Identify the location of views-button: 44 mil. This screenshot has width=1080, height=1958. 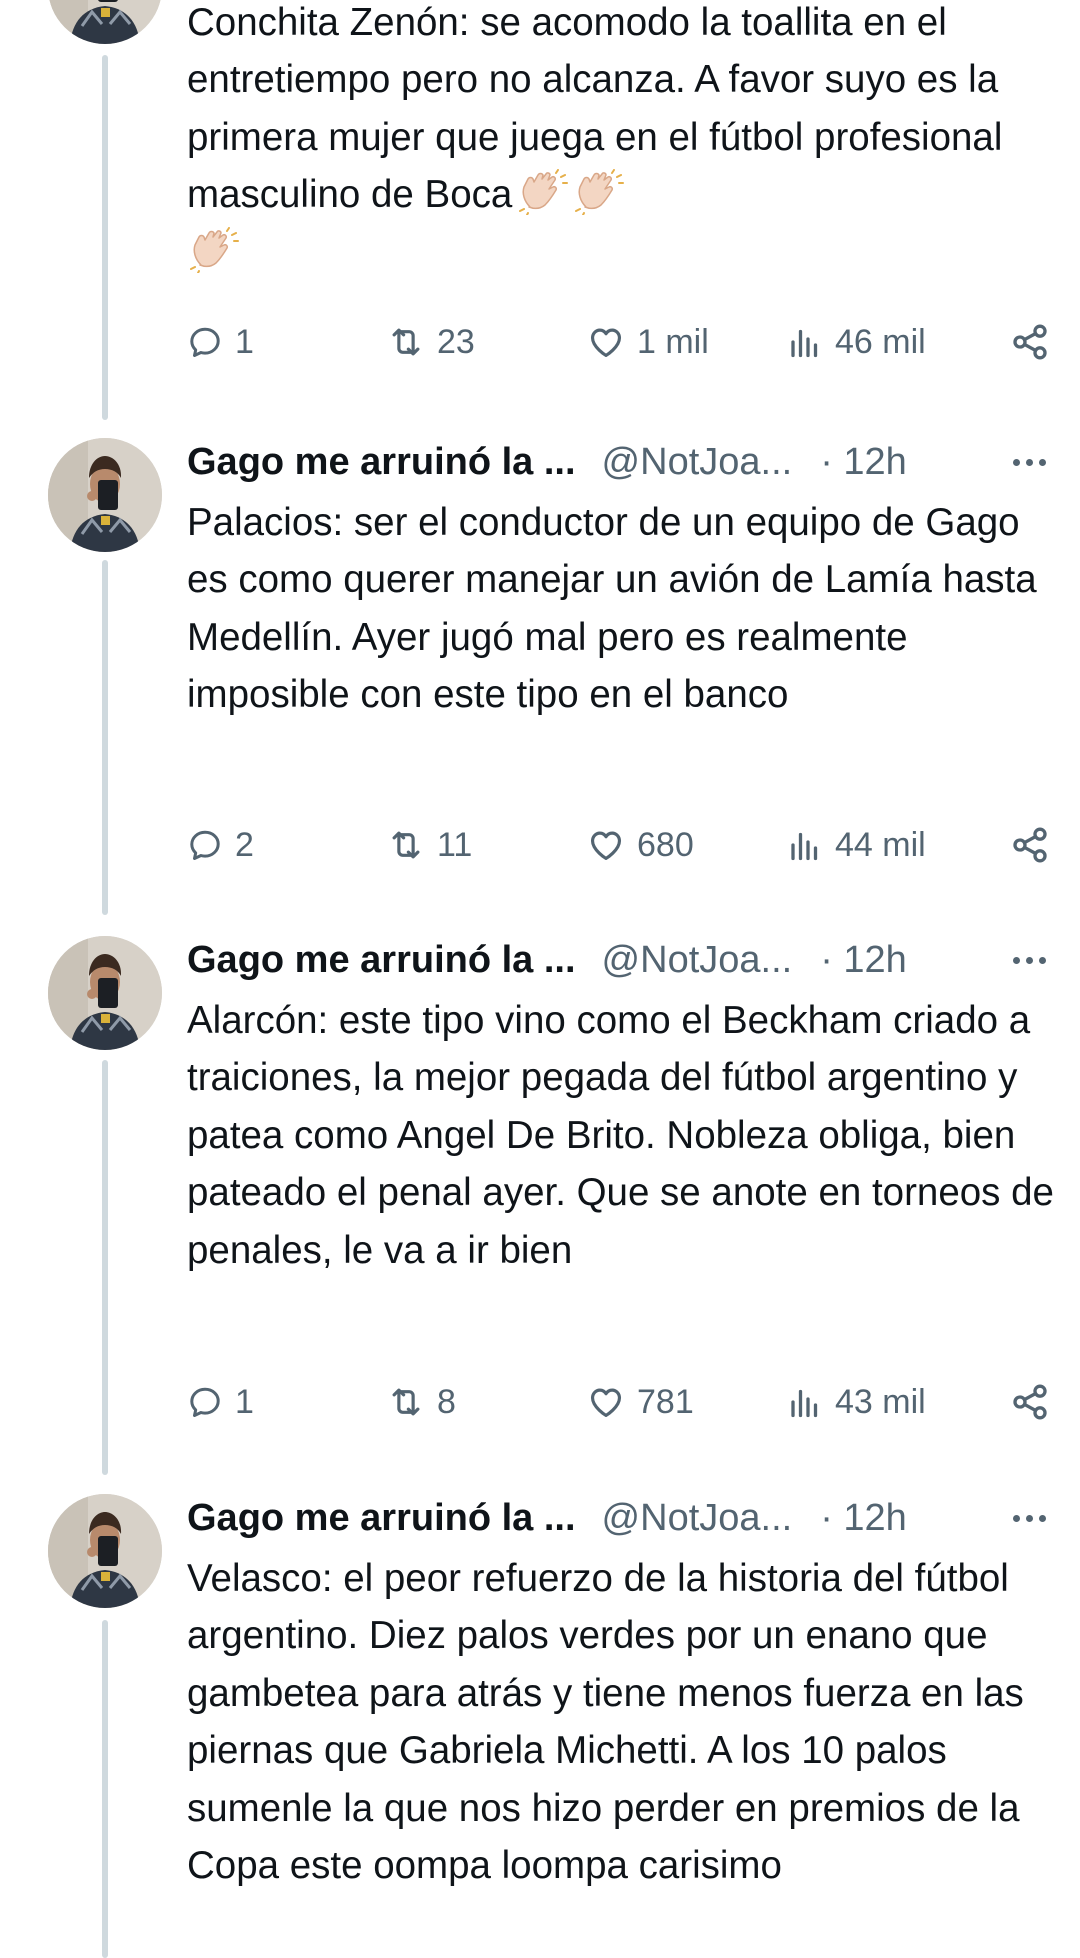
(856, 845).